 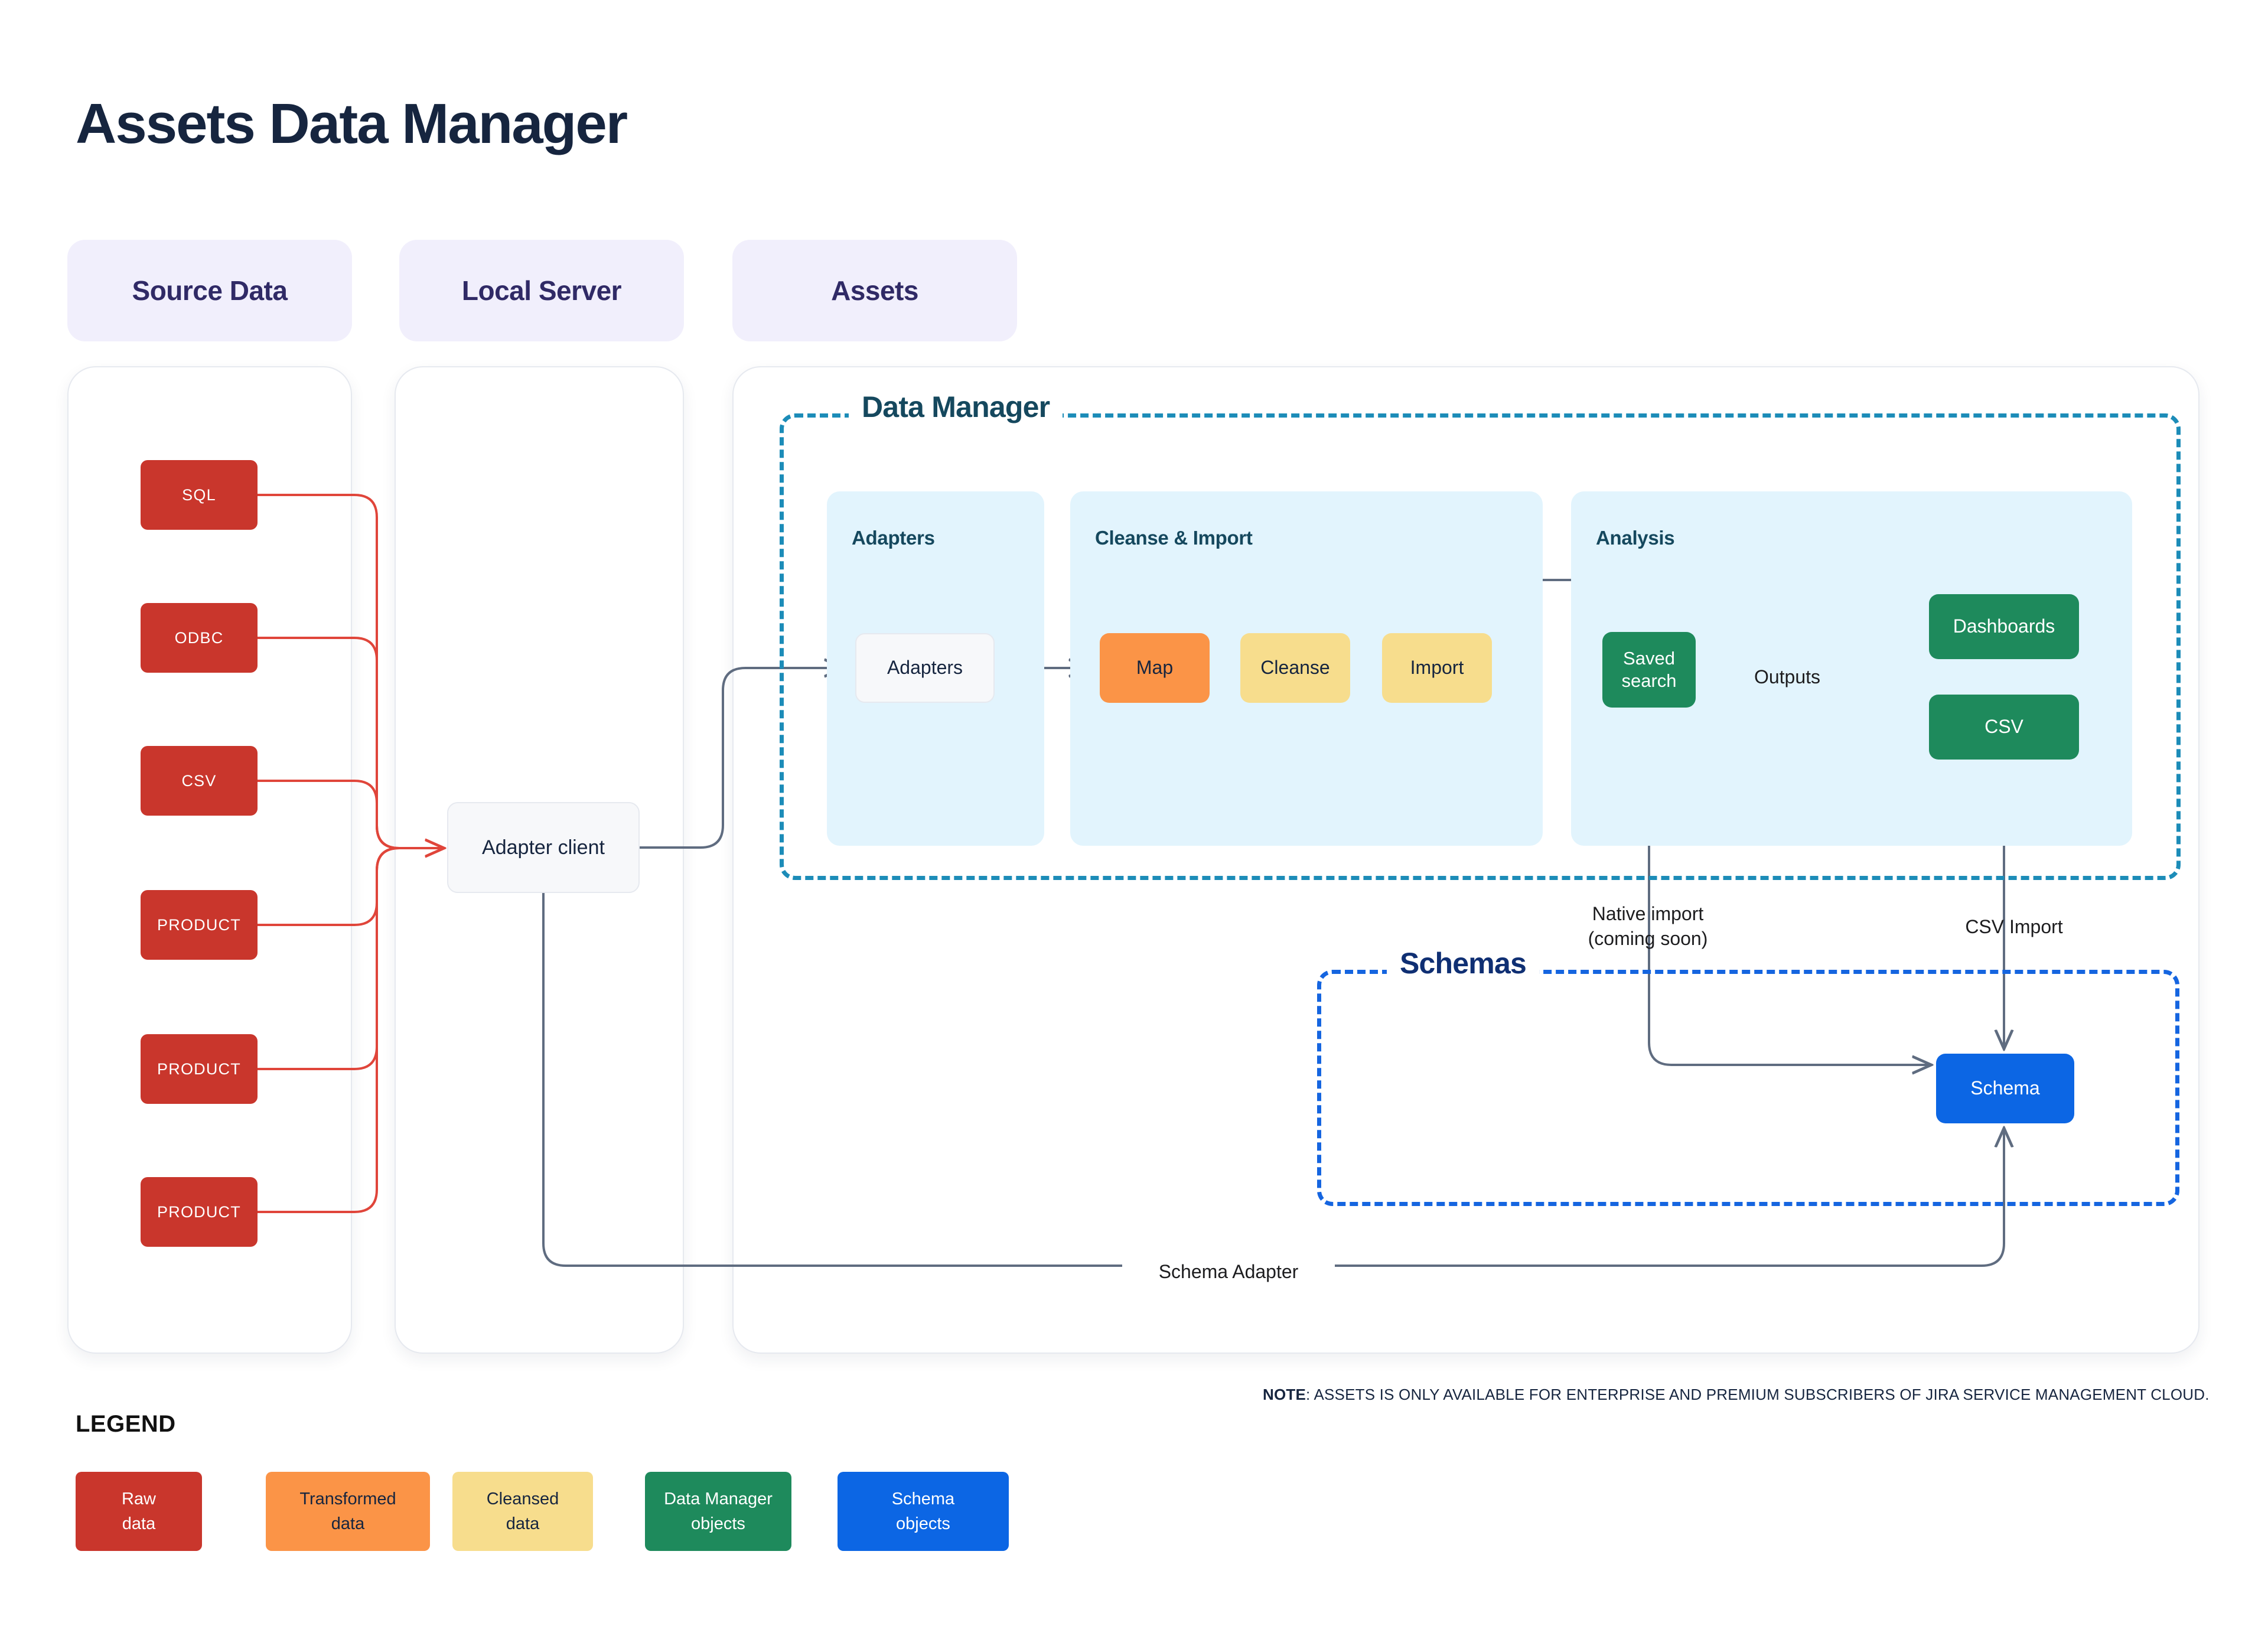 I want to click on node-import: Import, so click(x=1437, y=668).